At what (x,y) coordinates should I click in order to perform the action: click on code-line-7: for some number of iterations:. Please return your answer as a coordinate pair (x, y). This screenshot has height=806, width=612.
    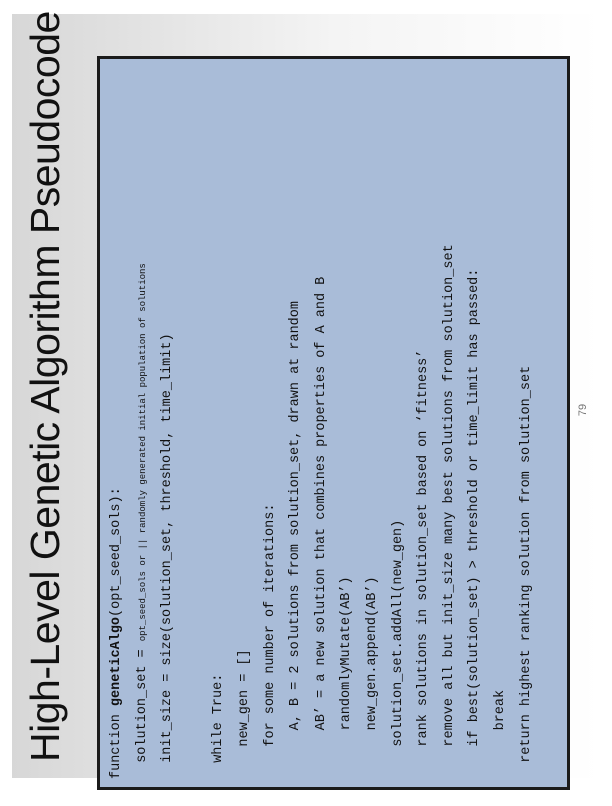
    Looking at the image, I should click on (270, 641).